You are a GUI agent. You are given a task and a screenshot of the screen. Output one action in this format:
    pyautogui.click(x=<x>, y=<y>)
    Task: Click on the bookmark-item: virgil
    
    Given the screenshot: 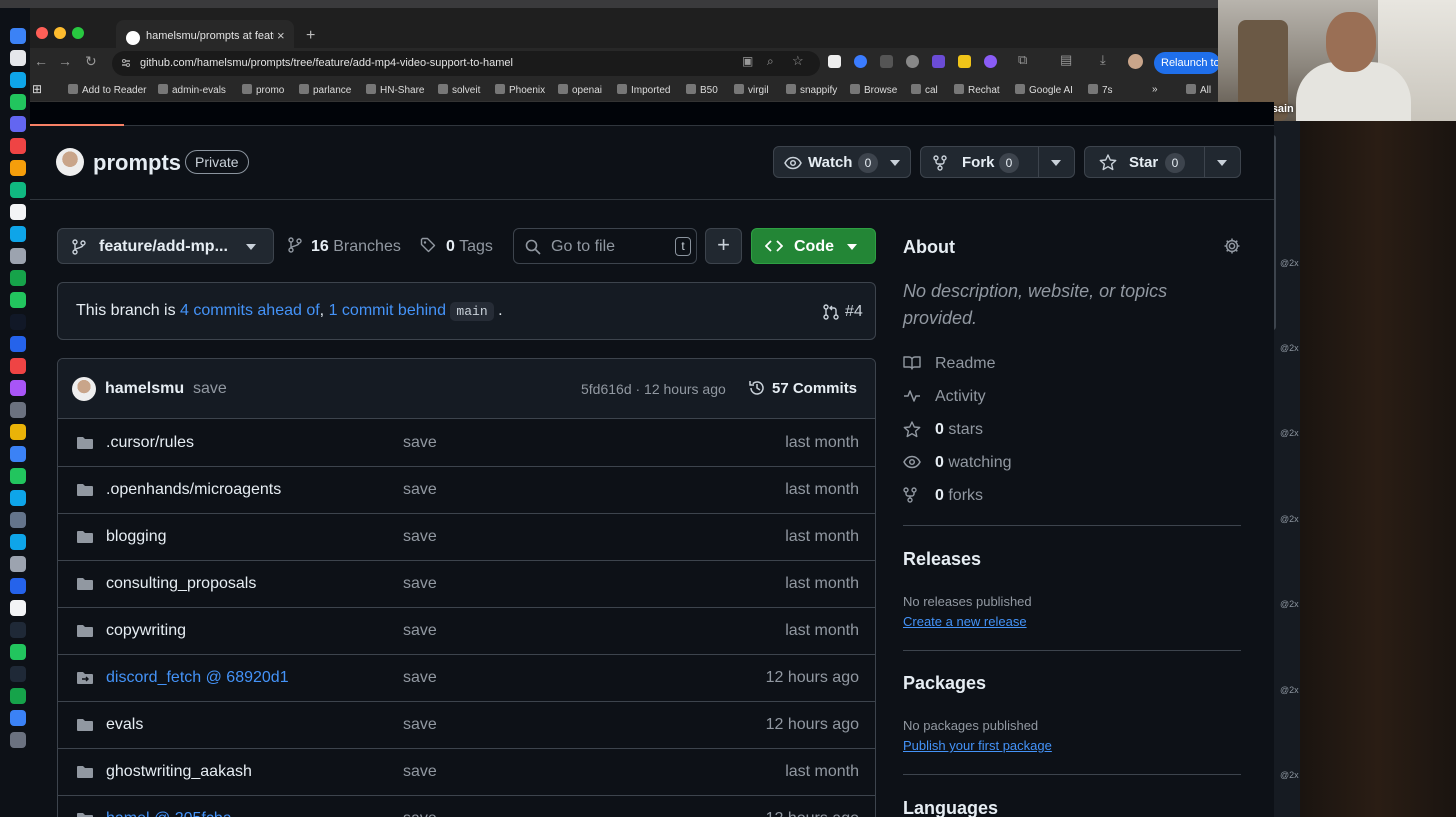 What is the action you would take?
    pyautogui.click(x=751, y=90)
    